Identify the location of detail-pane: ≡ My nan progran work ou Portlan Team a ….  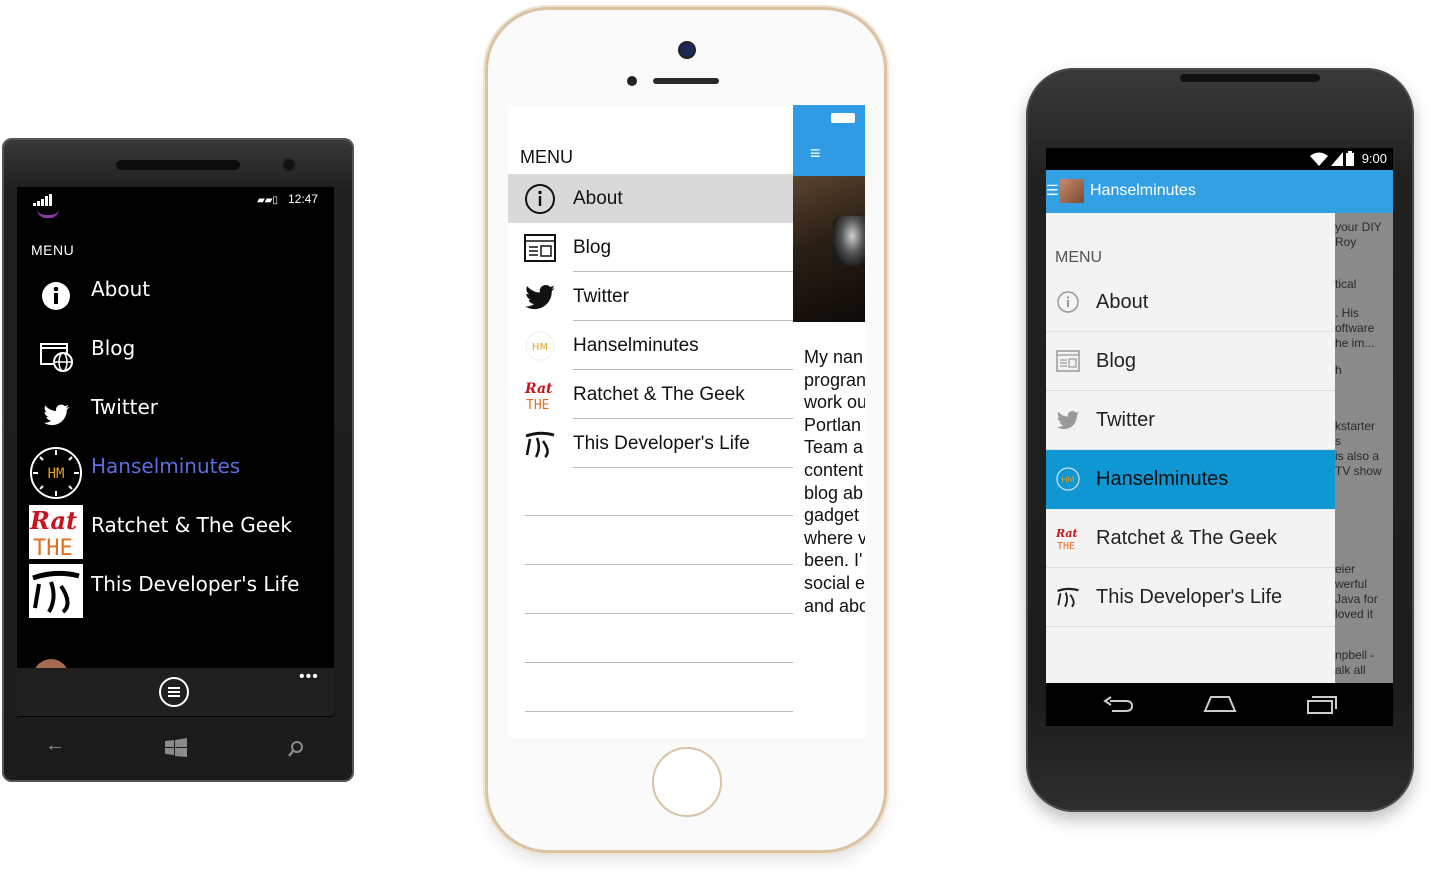
(829, 421).